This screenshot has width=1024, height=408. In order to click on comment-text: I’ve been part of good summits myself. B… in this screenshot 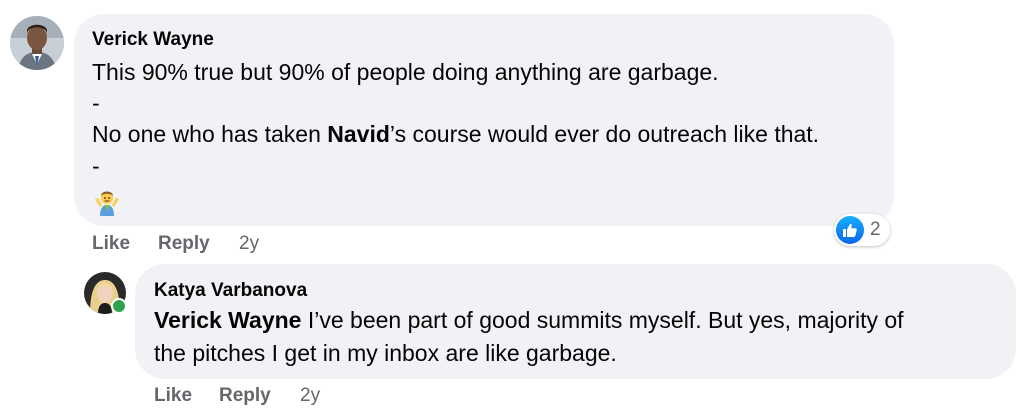, I will do `click(602, 320)`.